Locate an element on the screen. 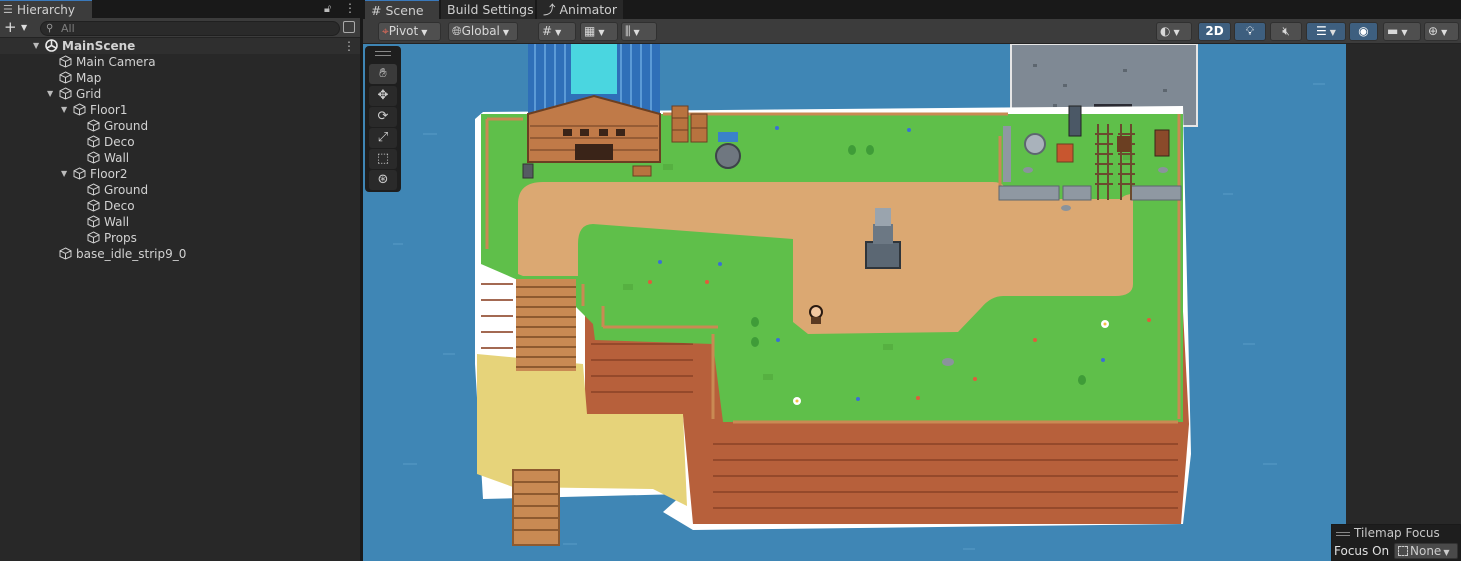 The height and width of the screenshot is (561, 1461). lighting-toggle-button: 💡︎ is located at coordinates (1250, 31).